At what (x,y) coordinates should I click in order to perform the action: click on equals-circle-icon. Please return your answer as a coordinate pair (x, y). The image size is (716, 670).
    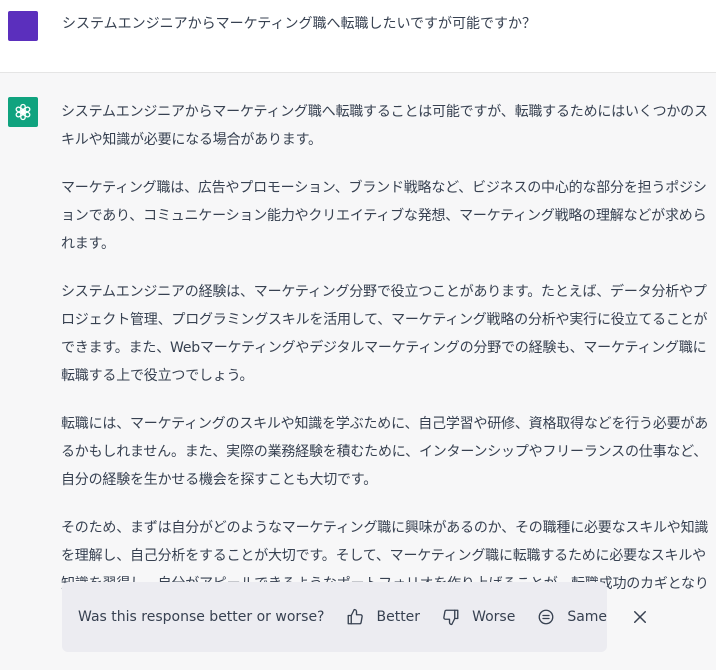
    Looking at the image, I should click on (546, 617).